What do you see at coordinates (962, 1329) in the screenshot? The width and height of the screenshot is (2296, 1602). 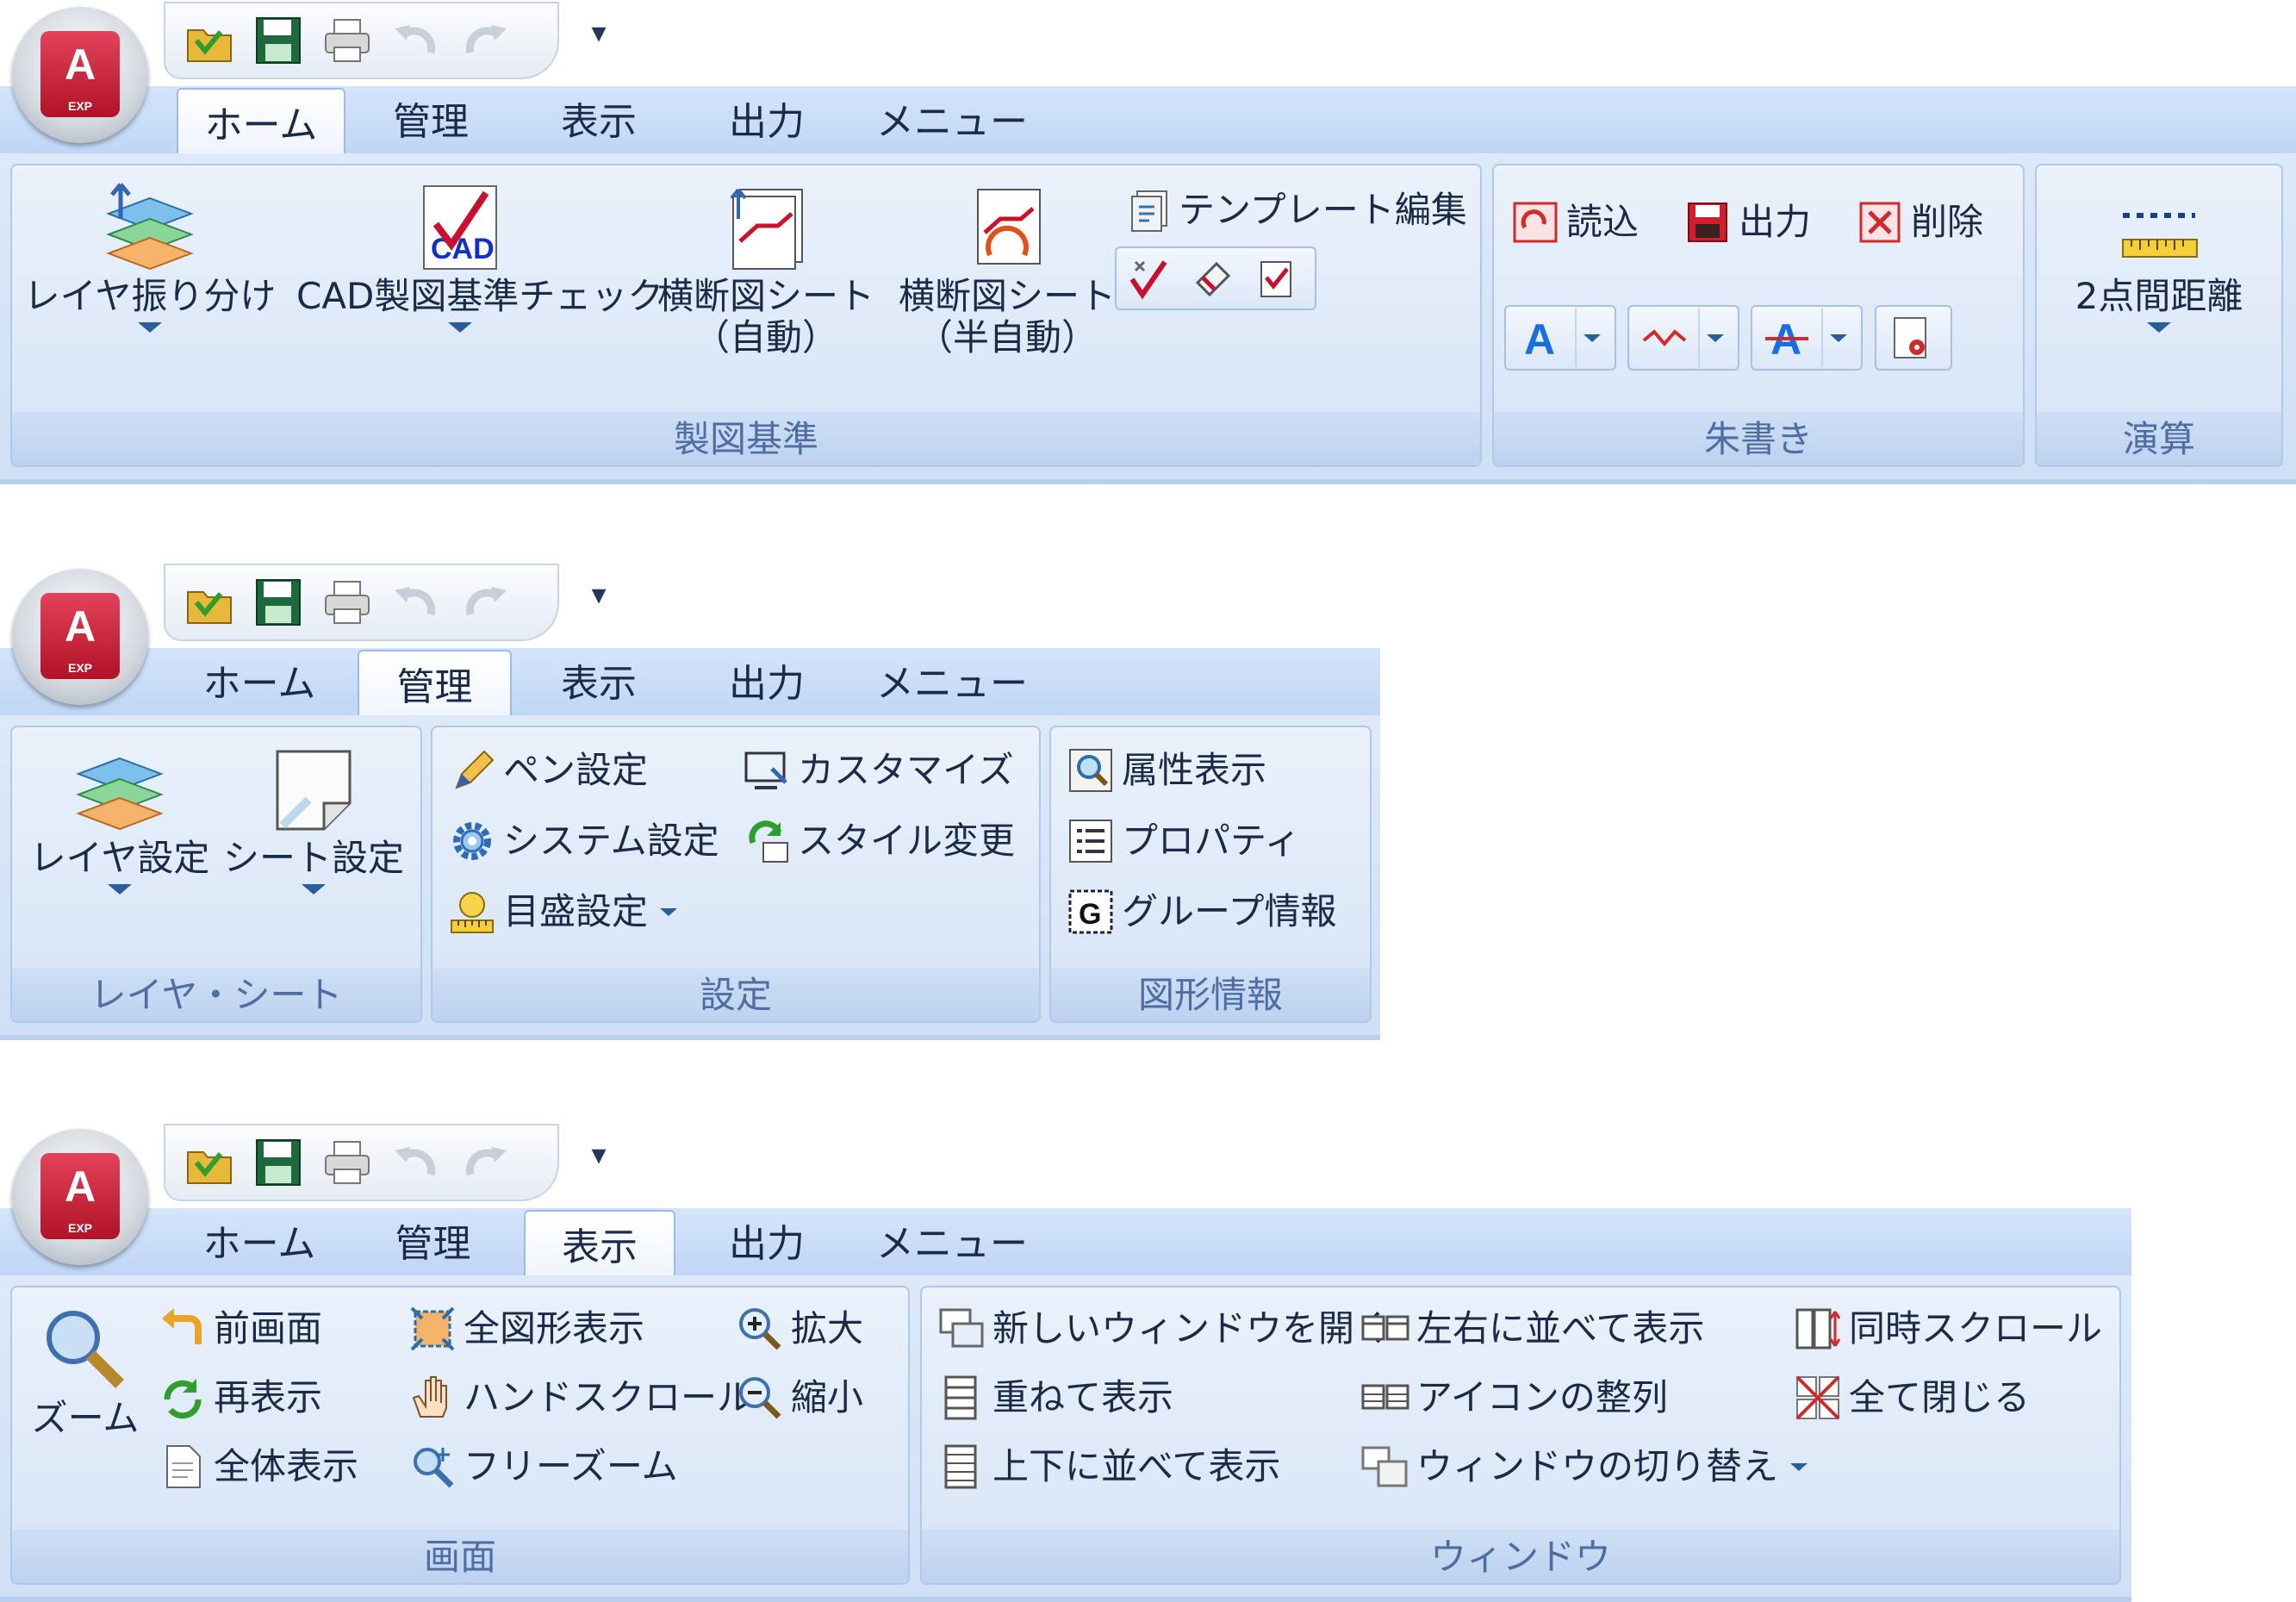 I see `new-window-icon` at bounding box center [962, 1329].